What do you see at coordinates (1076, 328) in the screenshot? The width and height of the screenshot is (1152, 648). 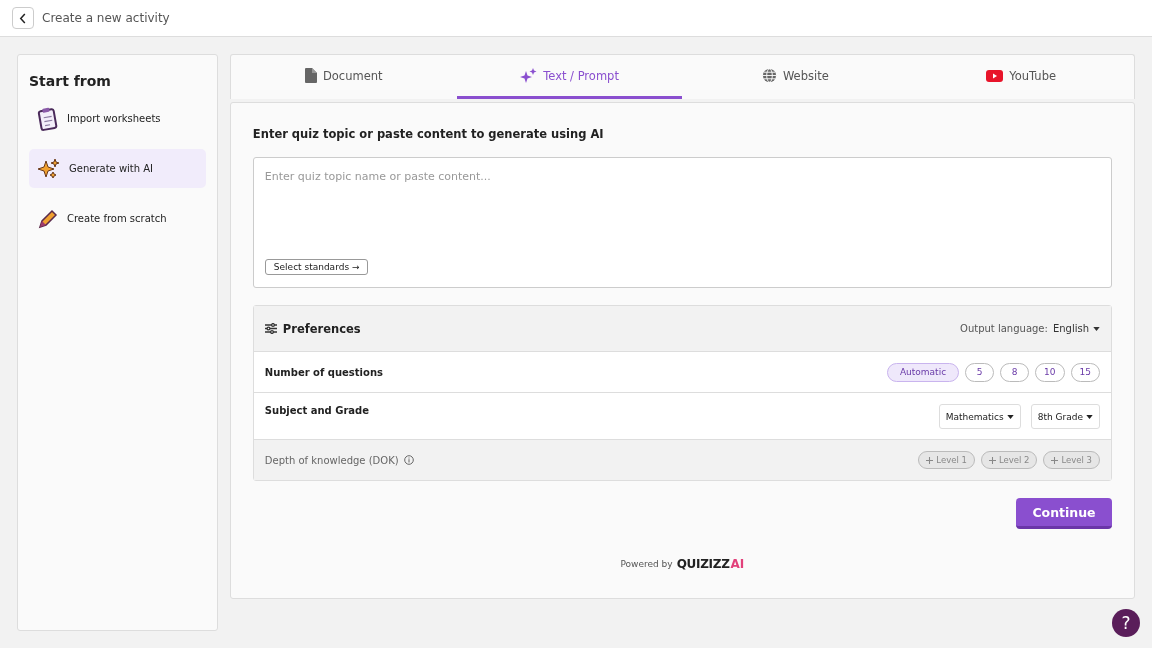 I see `language-dropdown: English` at bounding box center [1076, 328].